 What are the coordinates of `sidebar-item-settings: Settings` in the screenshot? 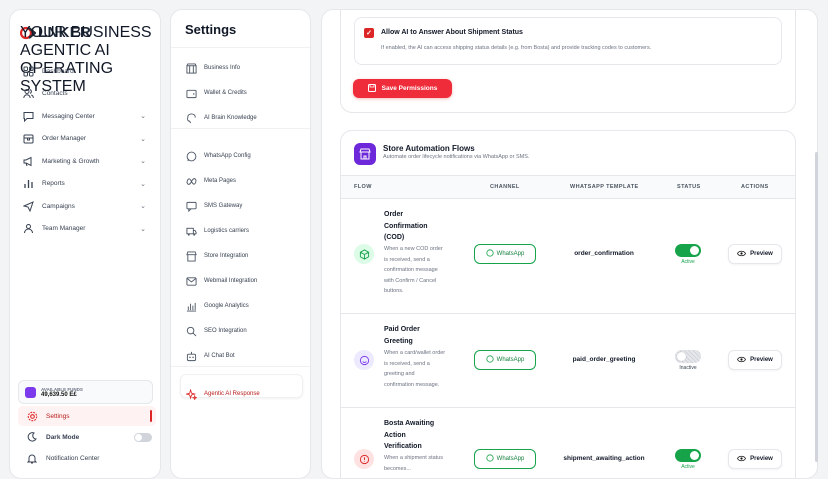 It's located at (87, 416).